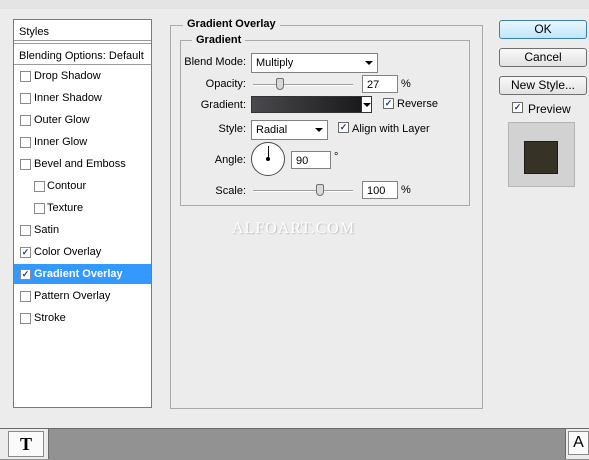  What do you see at coordinates (578, 443) in the screenshot?
I see `character-tool-icon: A` at bounding box center [578, 443].